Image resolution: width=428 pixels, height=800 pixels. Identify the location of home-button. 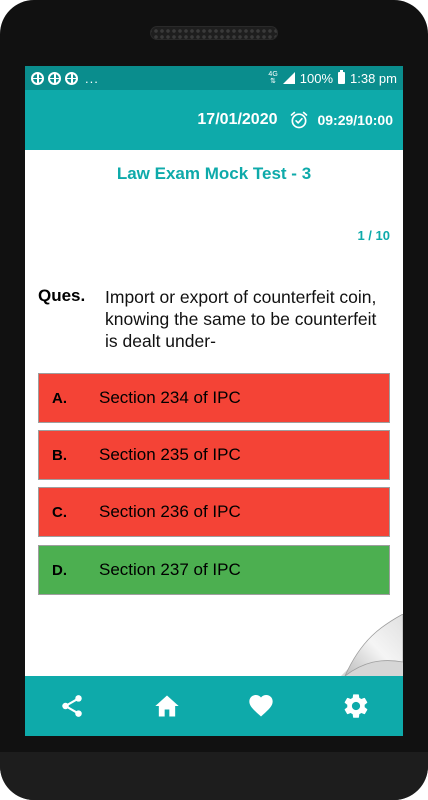
(167, 706).